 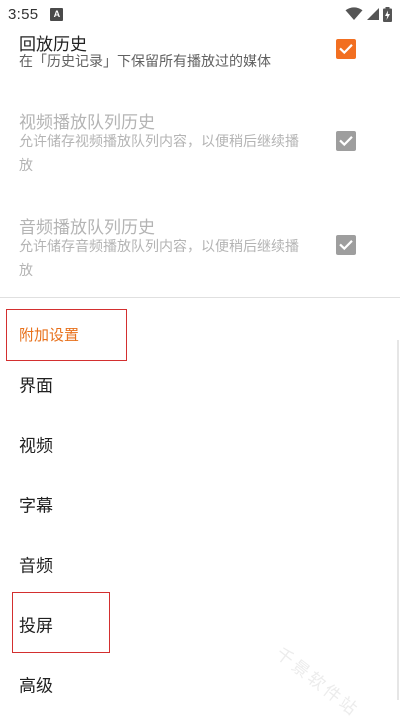 I want to click on highlight-box, so click(x=61, y=622).